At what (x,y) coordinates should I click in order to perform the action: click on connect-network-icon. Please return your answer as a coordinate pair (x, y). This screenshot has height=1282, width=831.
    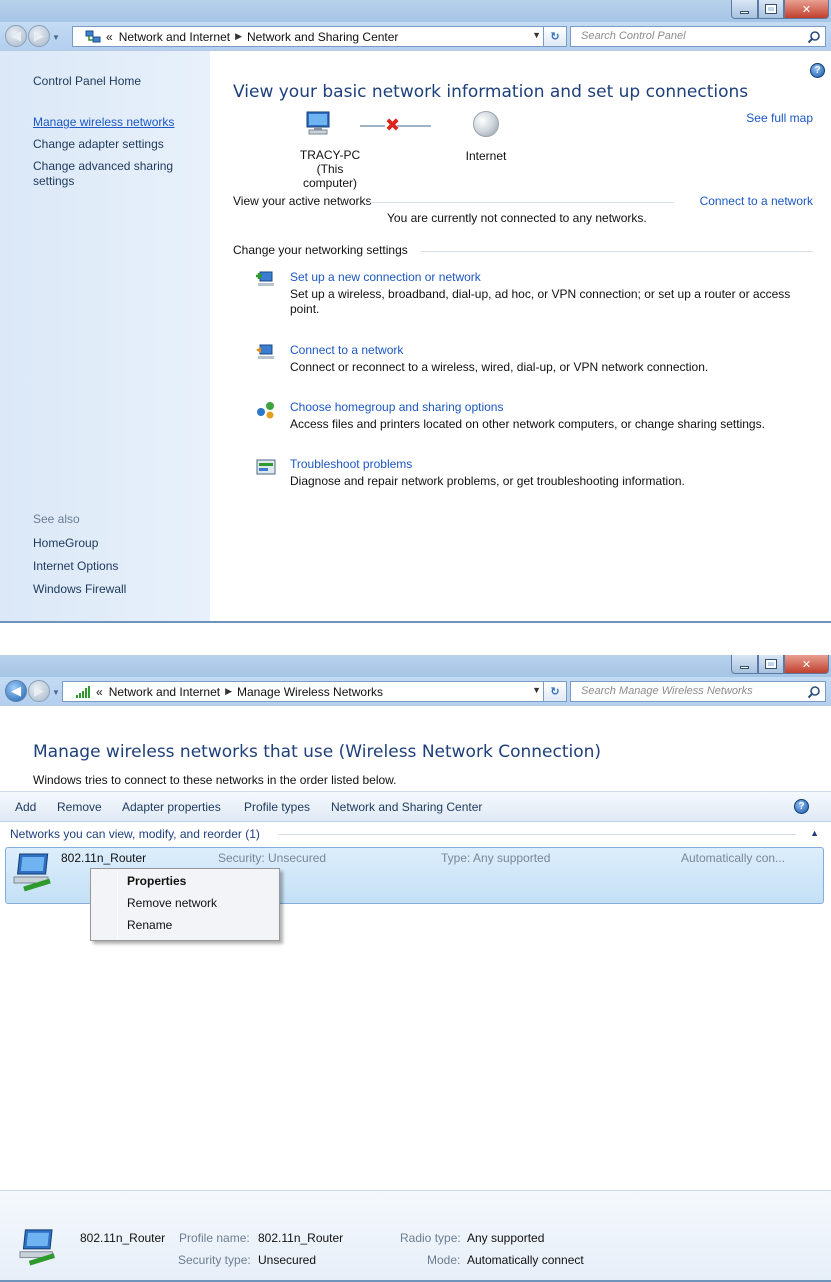
    Looking at the image, I should click on (265, 351).